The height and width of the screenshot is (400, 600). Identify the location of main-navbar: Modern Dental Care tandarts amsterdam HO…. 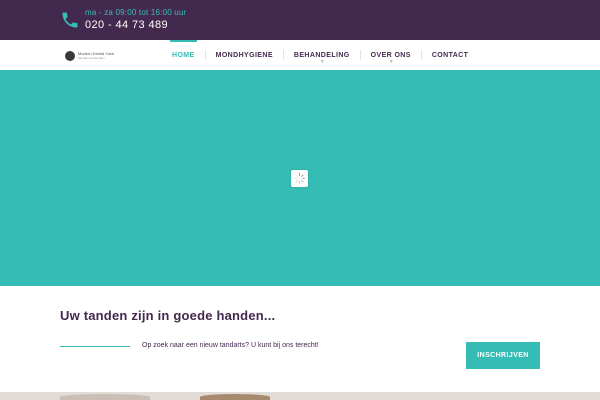
(300, 55).